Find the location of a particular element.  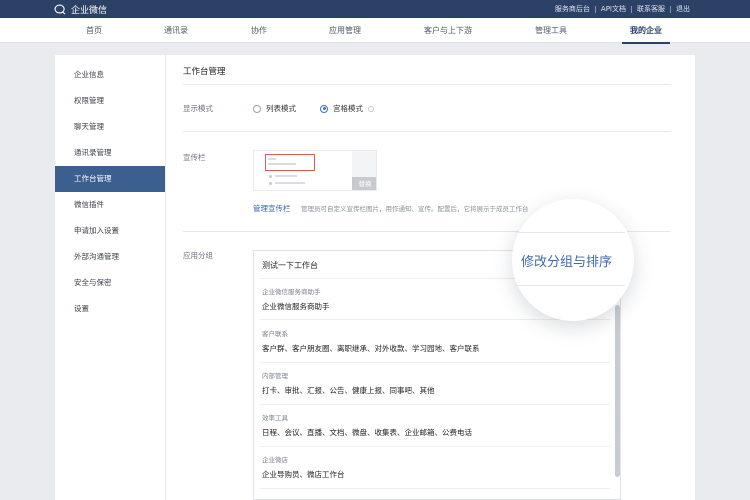

sidebar-item-chat-management: 聊天管理 is located at coordinates (110, 127).